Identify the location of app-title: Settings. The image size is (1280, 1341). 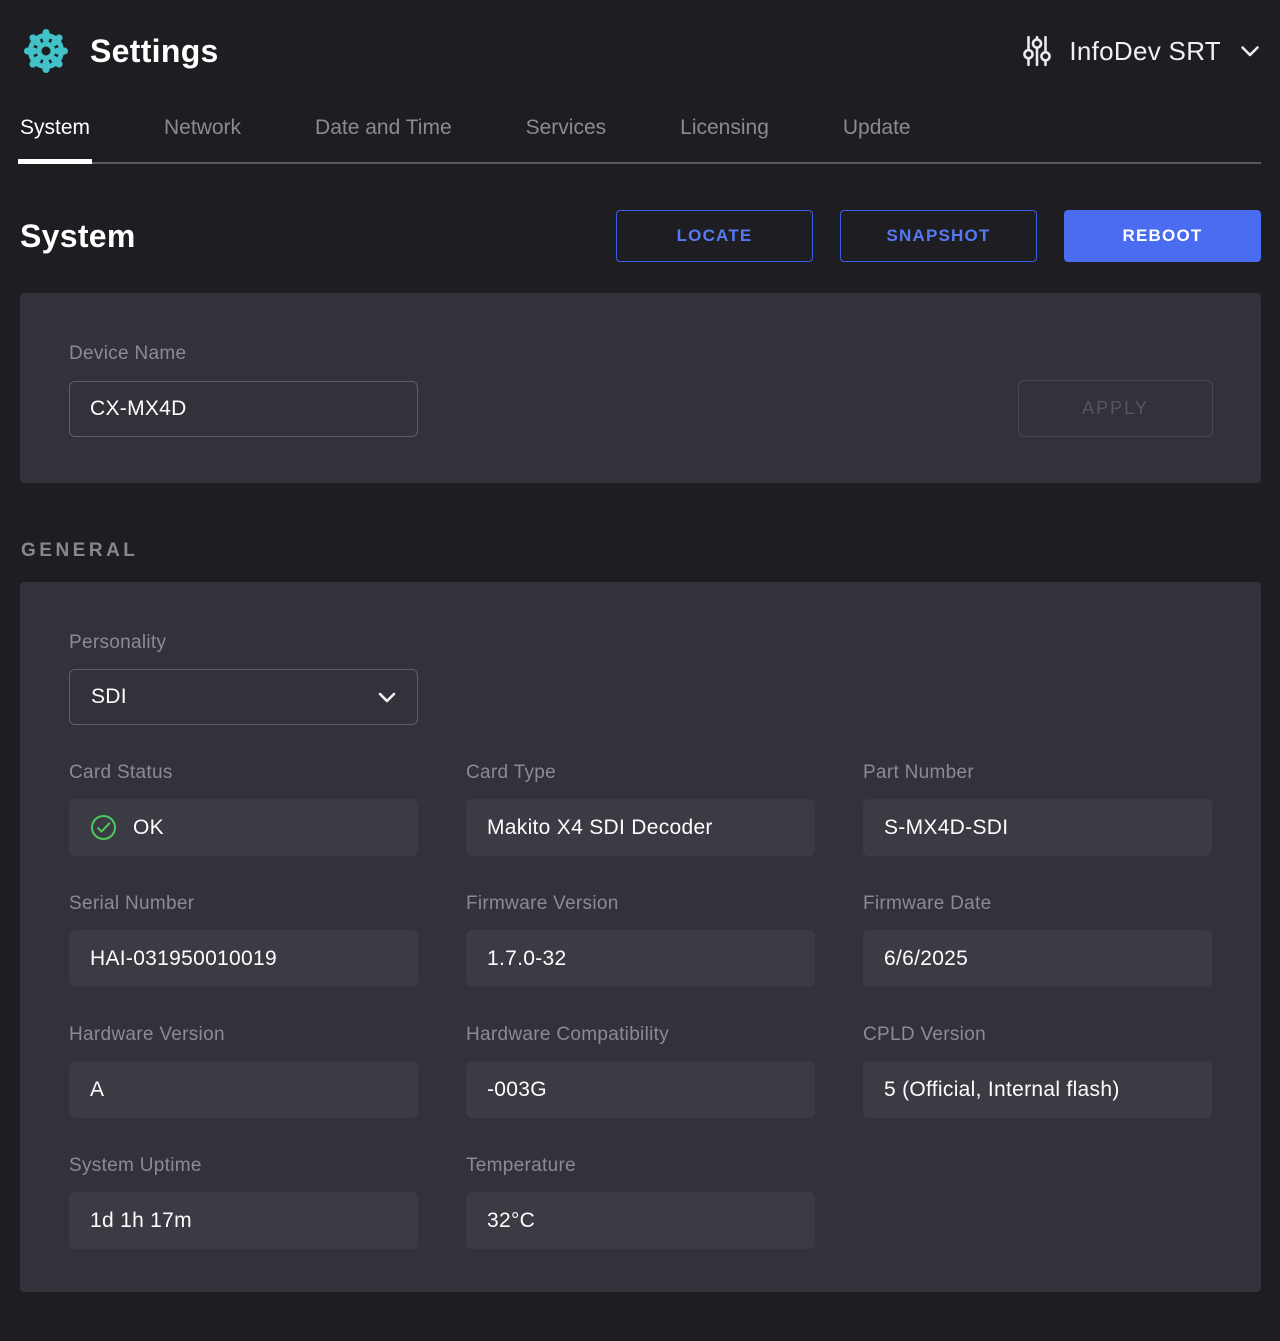
(154, 50).